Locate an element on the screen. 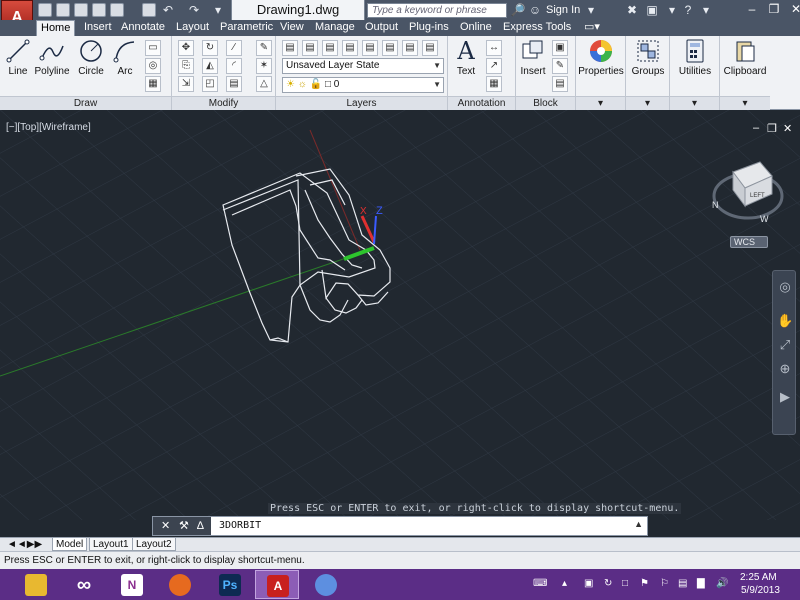  layer-previous-icon: ▤ is located at coordinates (350, 48).